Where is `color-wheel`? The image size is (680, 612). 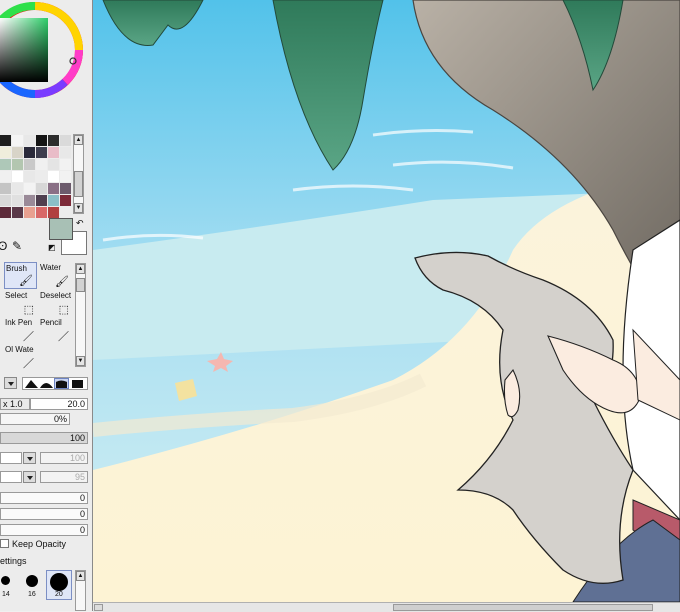
color-wheel is located at coordinates (42, 59).